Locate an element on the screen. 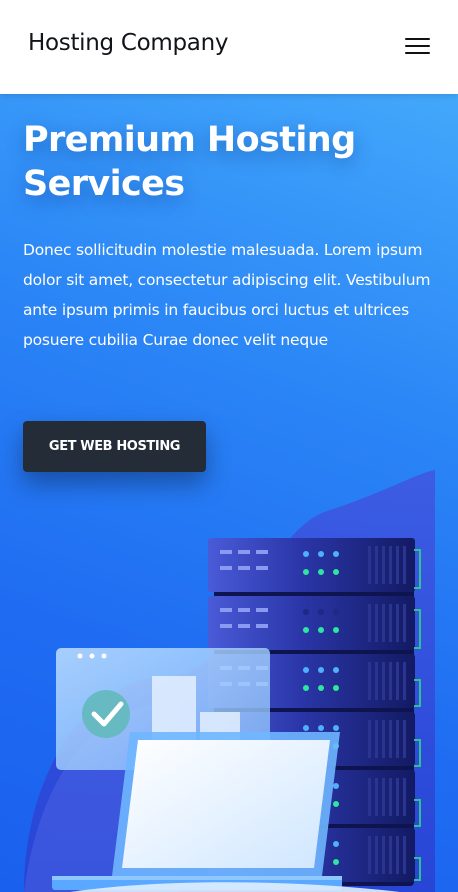 This screenshot has height=892, width=458. hamburger-menu-icon is located at coordinates (418, 47).